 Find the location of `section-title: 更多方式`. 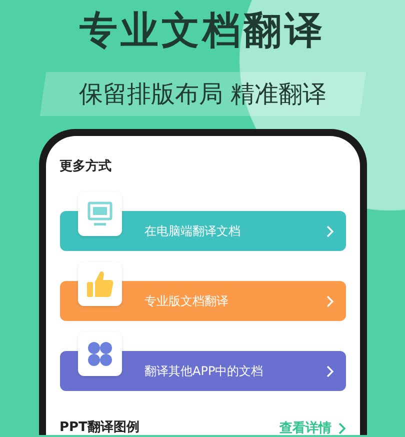

section-title: 更多方式 is located at coordinates (86, 167).